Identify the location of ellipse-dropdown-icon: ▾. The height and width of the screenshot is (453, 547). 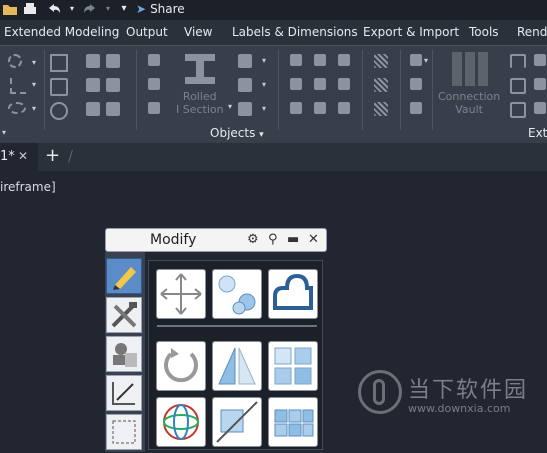
(34, 108).